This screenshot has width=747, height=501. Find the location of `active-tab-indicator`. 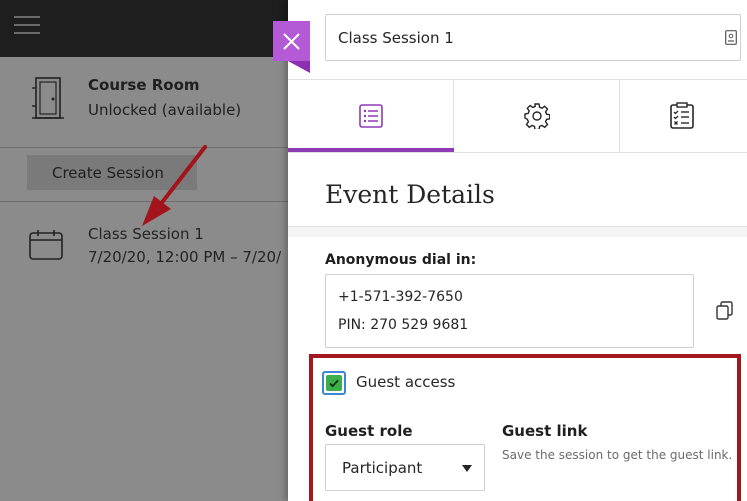

active-tab-indicator is located at coordinates (371, 150).